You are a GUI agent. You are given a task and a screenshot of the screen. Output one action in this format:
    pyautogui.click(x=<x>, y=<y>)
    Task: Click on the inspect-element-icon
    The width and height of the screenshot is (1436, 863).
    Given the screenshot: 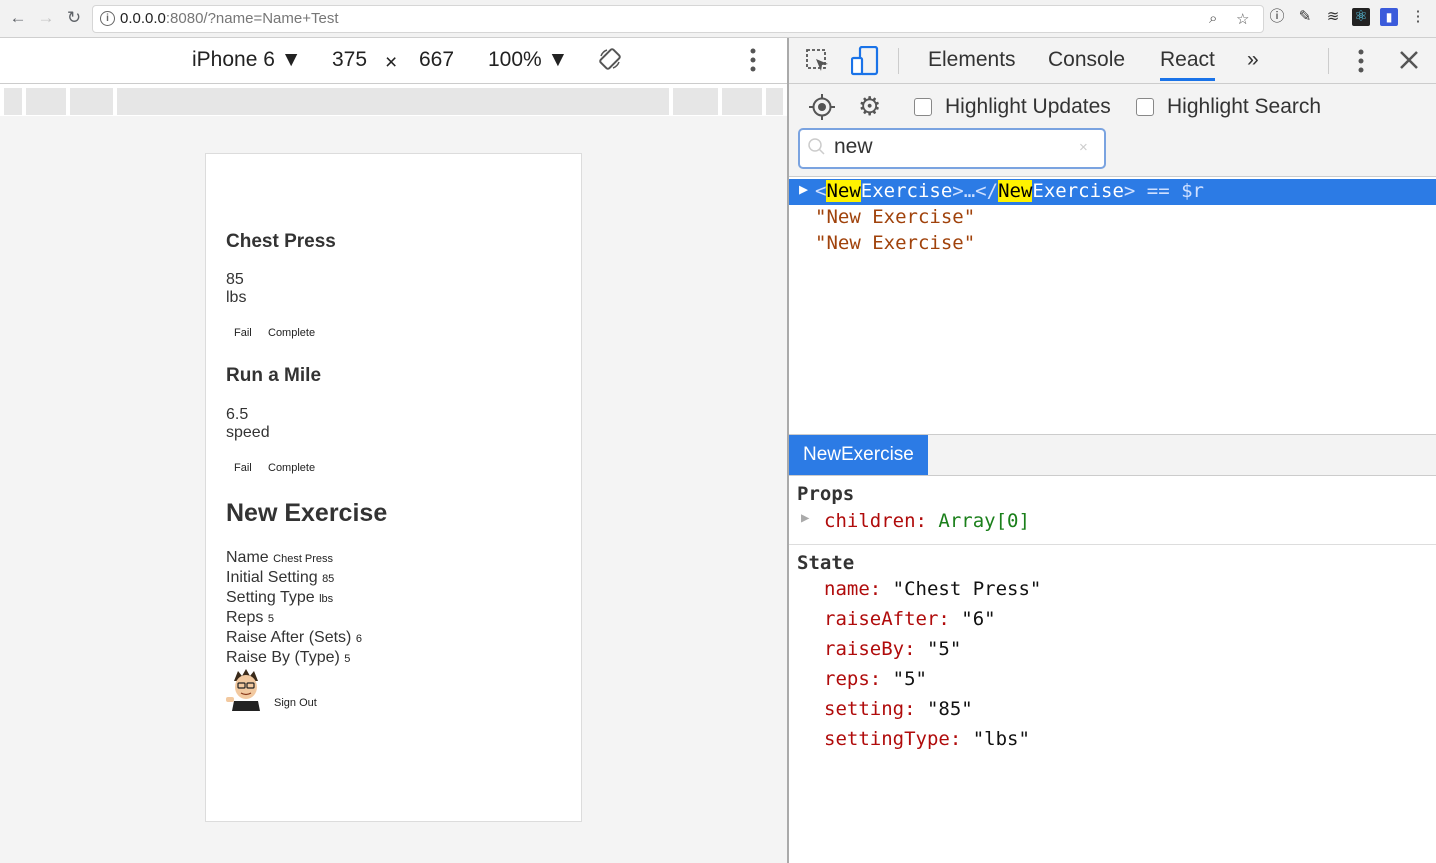 What is the action you would take?
    pyautogui.click(x=818, y=61)
    